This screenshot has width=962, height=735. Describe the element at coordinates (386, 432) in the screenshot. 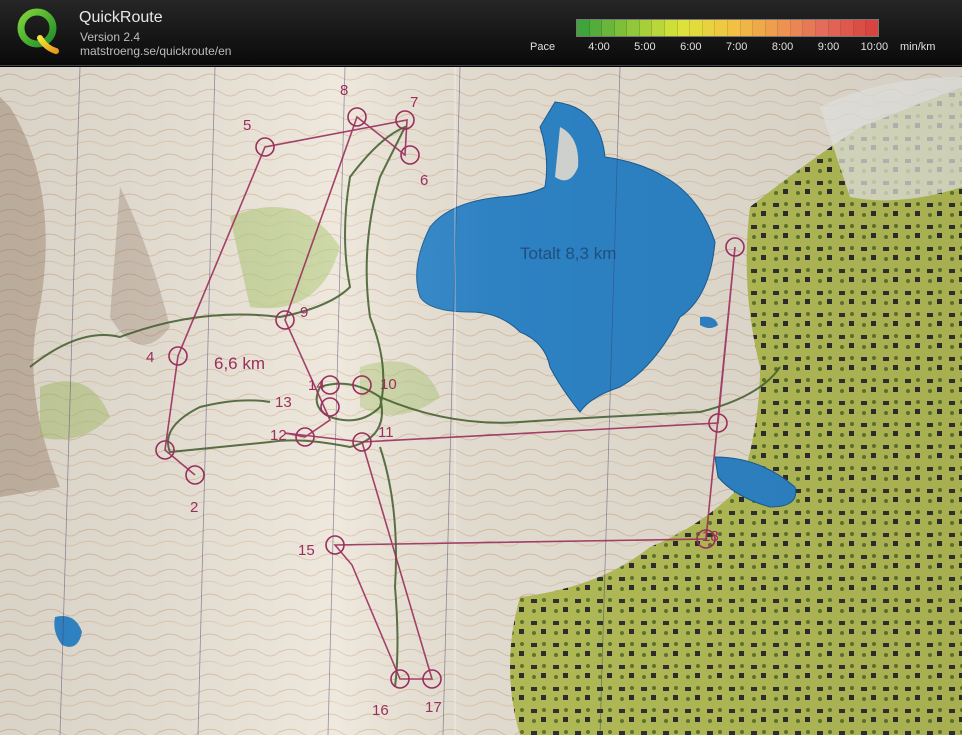

I see `control-number: 11` at that location.